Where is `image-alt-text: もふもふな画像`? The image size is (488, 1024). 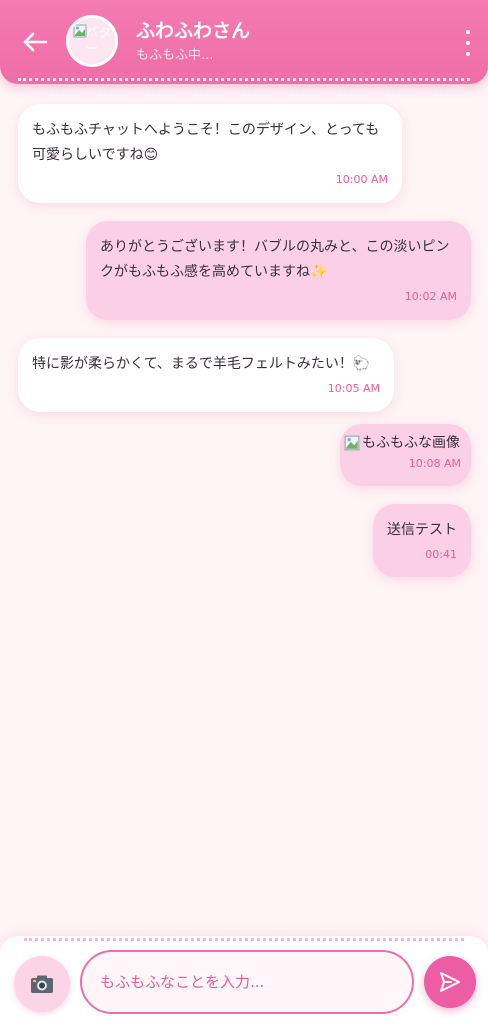
image-alt-text: もふもふな画像 is located at coordinates (411, 443).